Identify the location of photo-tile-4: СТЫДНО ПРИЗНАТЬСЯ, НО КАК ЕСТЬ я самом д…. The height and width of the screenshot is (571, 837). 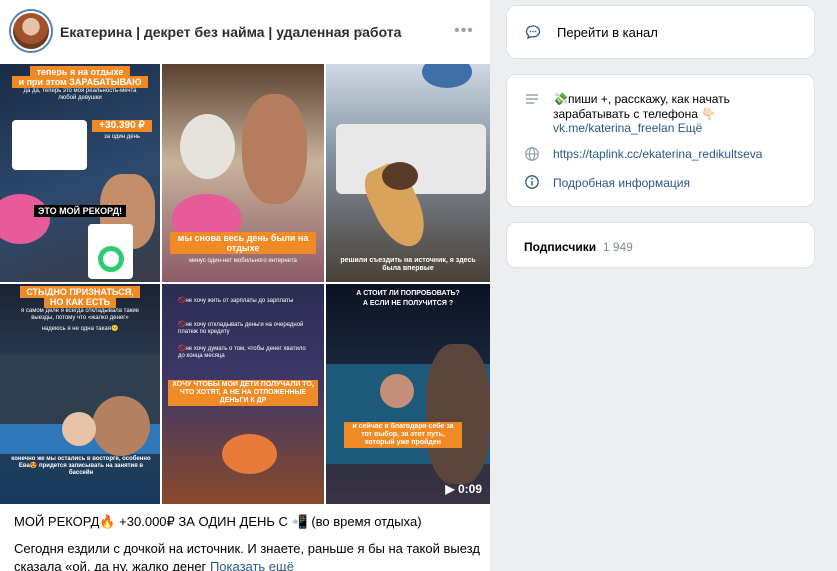
(80, 394).